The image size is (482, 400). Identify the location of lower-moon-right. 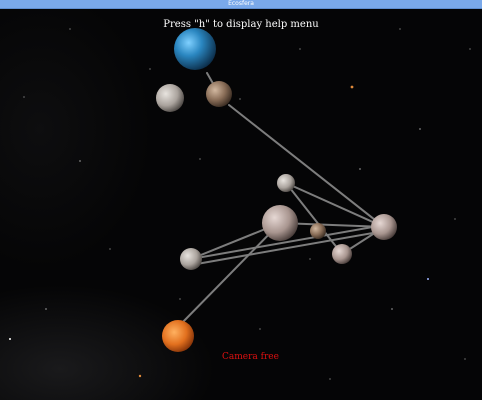
(342, 254).